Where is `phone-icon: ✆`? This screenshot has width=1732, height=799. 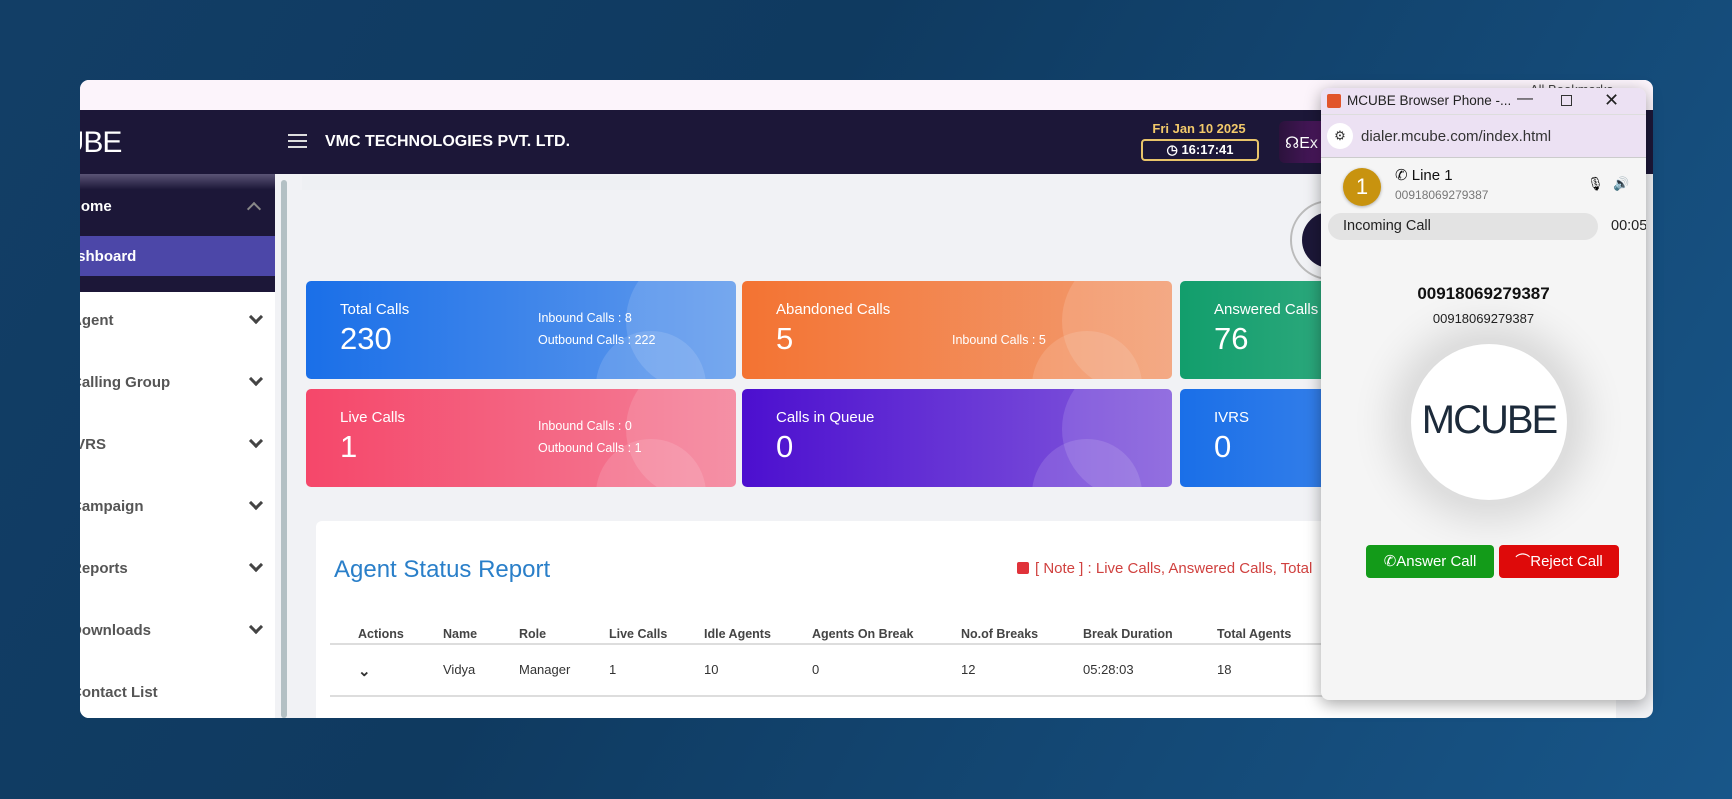
phone-icon: ✆ is located at coordinates (1390, 561).